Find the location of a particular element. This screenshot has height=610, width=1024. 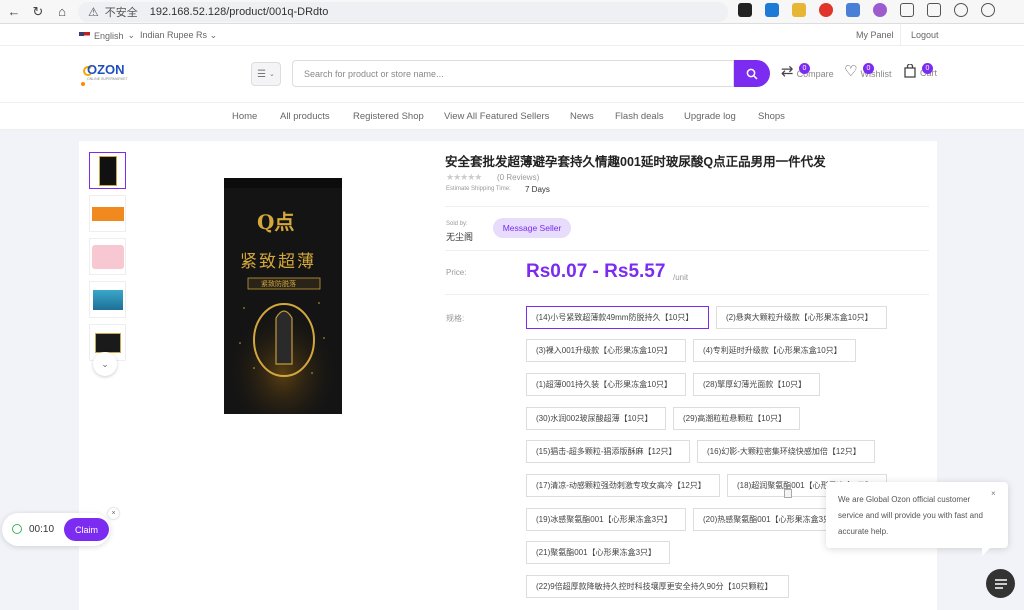

cart-link: 0 Cart is located at coordinates (920, 70).